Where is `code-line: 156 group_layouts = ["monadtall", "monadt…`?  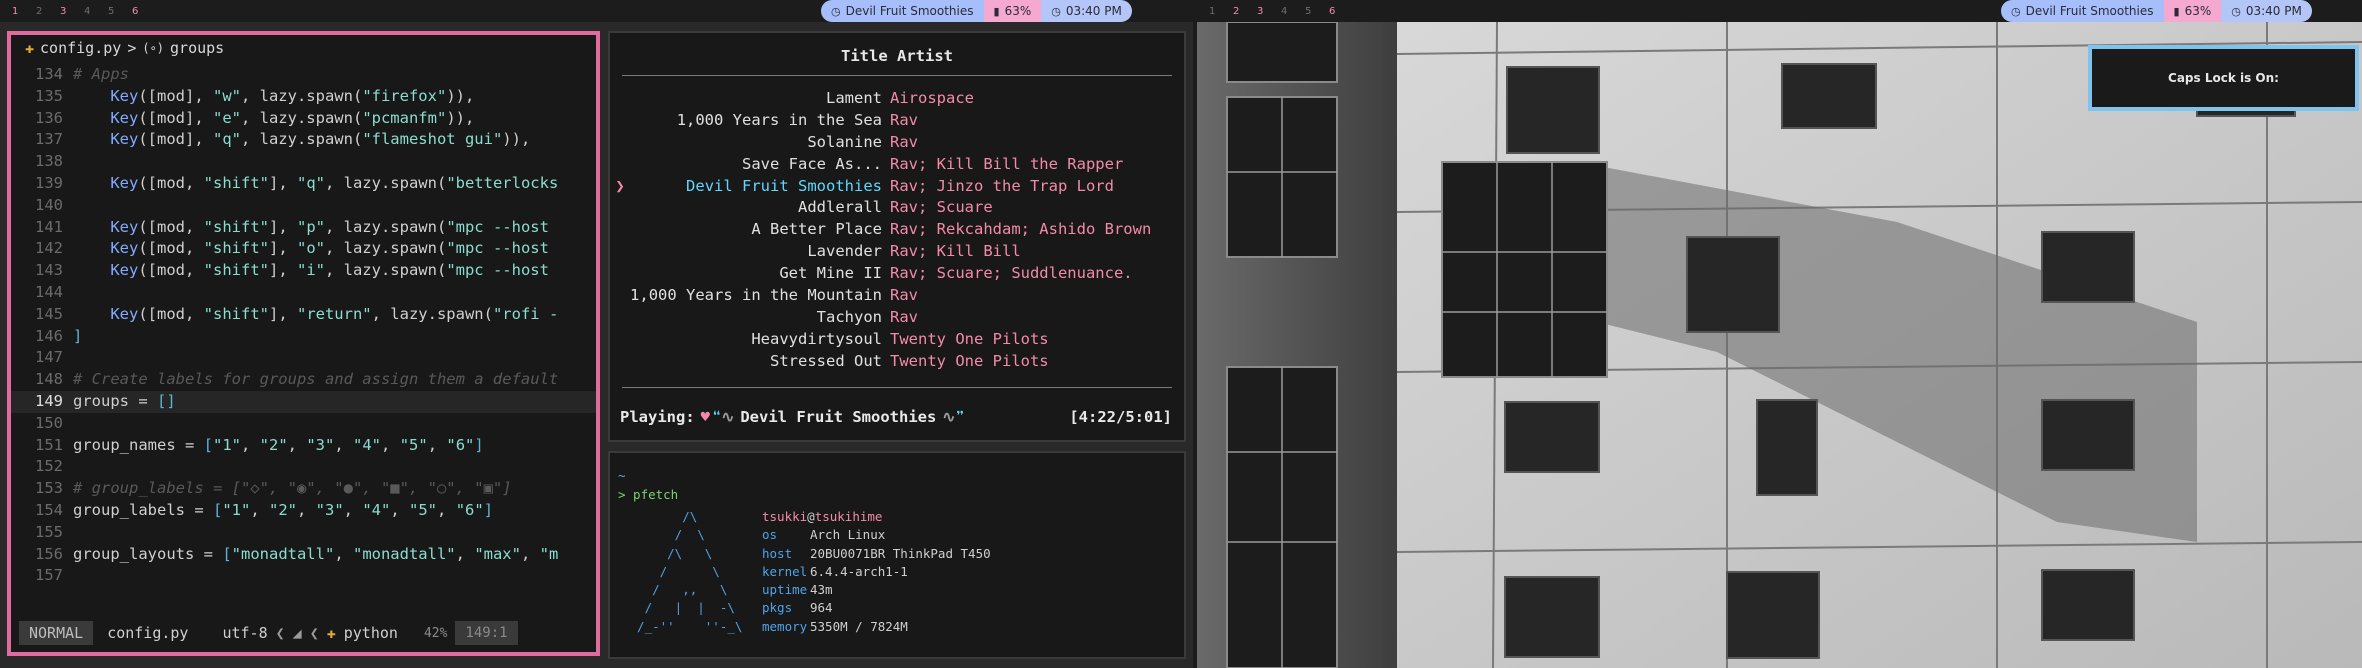
code-line: 156 group_layouts = ["monadtall", "monadt… is located at coordinates (303, 555).